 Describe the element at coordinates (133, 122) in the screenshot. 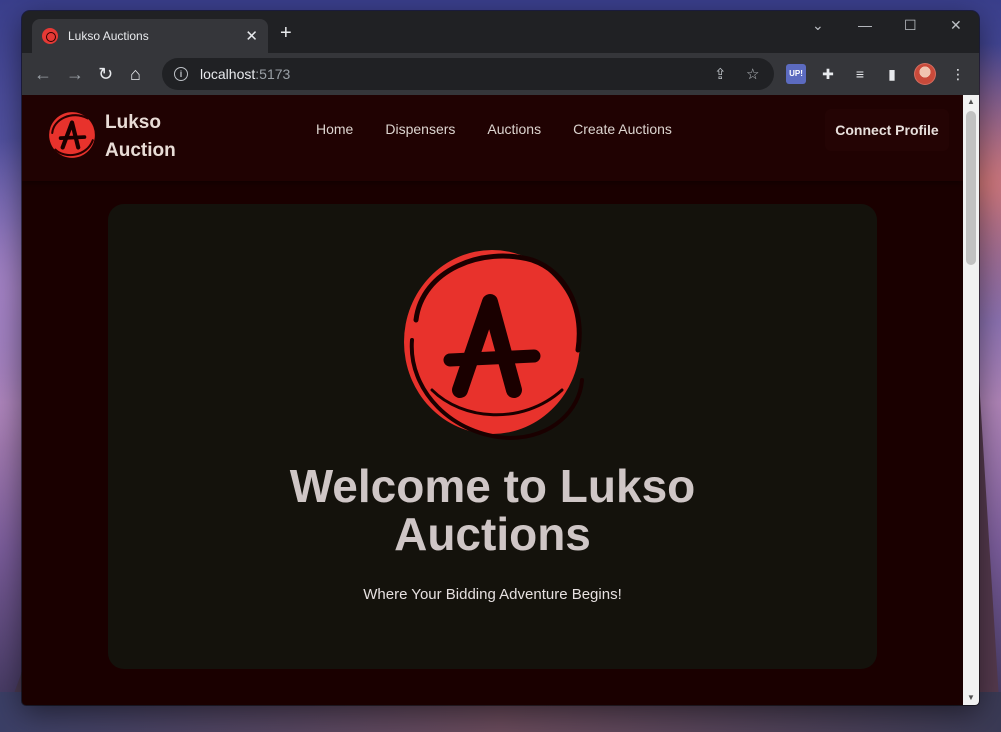

I see `brand-name-line1: Lukso` at that location.